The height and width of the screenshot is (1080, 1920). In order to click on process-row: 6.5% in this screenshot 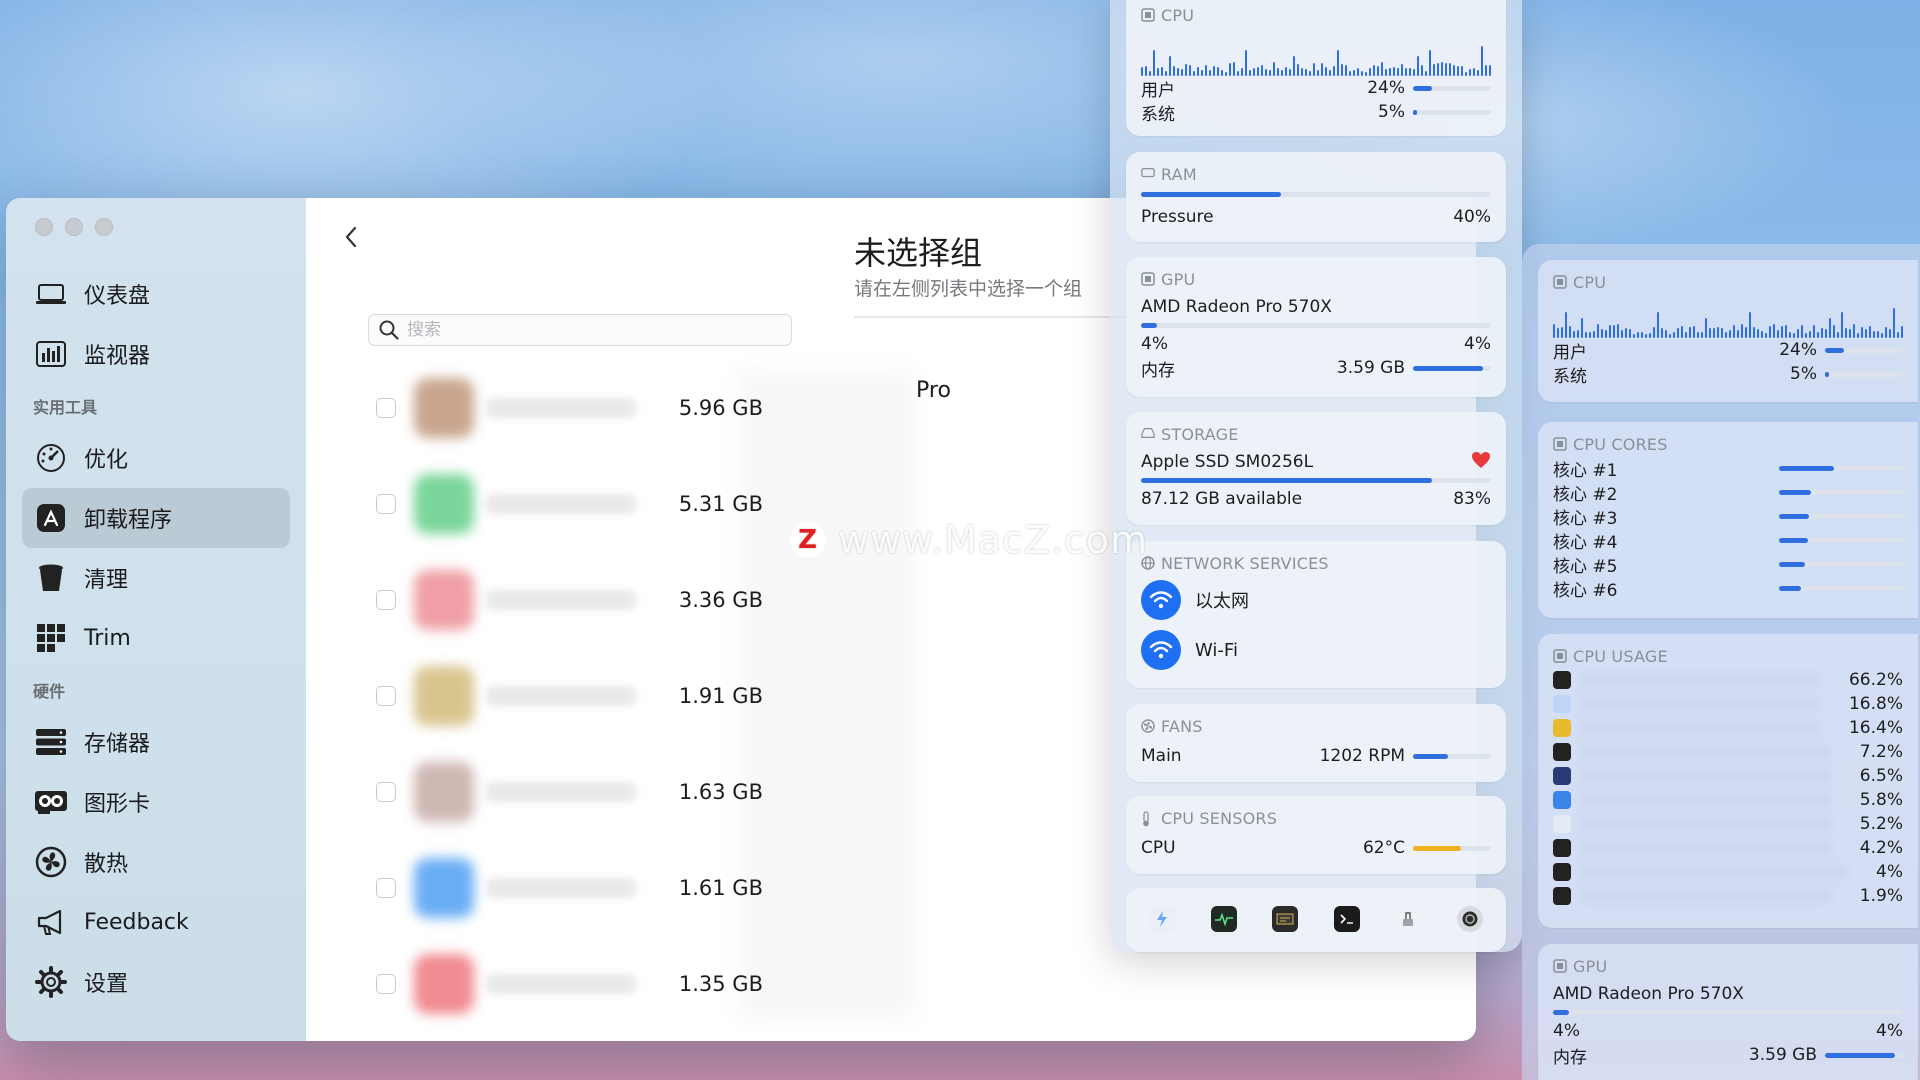, I will do `click(1728, 776)`.